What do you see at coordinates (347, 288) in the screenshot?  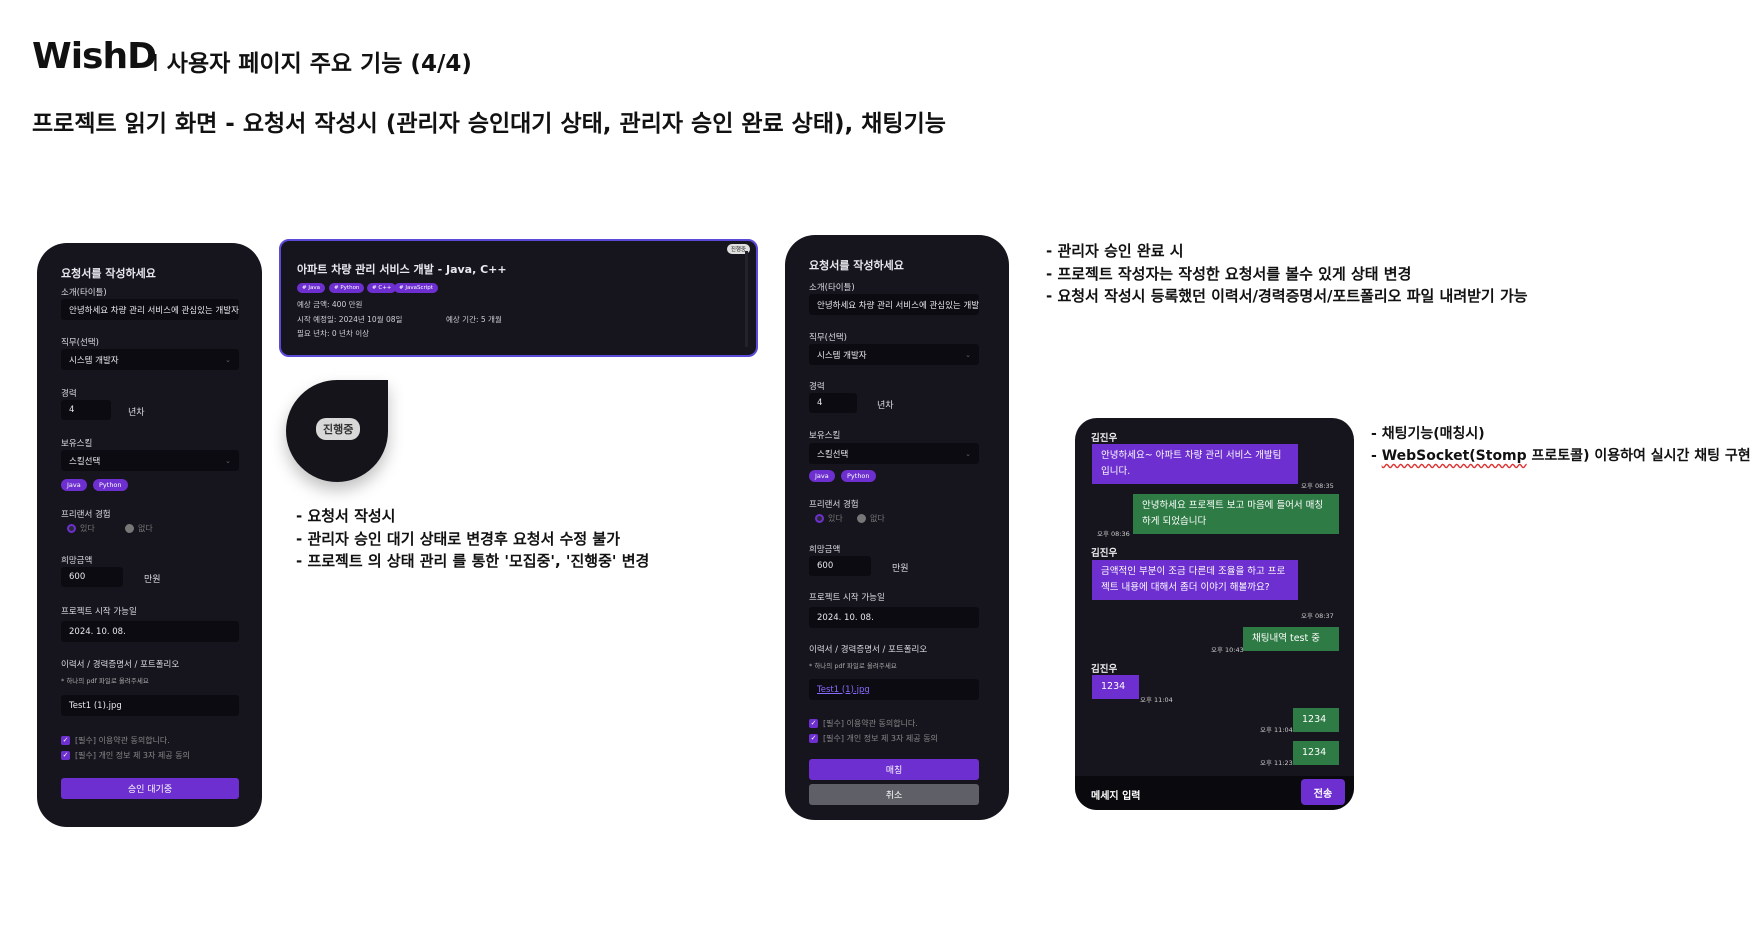 I see `project-tag: # Python` at bounding box center [347, 288].